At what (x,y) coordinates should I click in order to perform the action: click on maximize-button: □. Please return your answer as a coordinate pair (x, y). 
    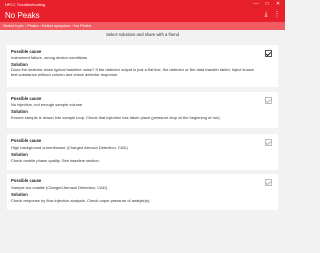
    Looking at the image, I should click on (267, 4).